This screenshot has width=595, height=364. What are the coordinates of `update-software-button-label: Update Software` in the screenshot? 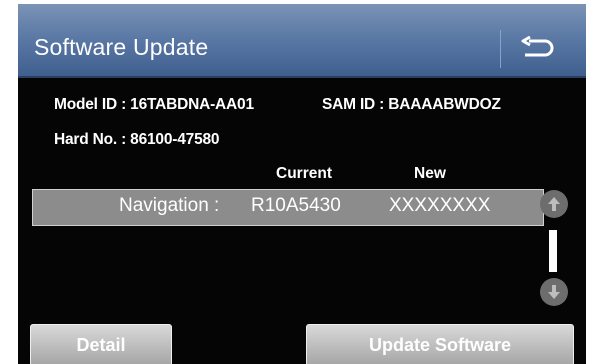 It's located at (440, 345).